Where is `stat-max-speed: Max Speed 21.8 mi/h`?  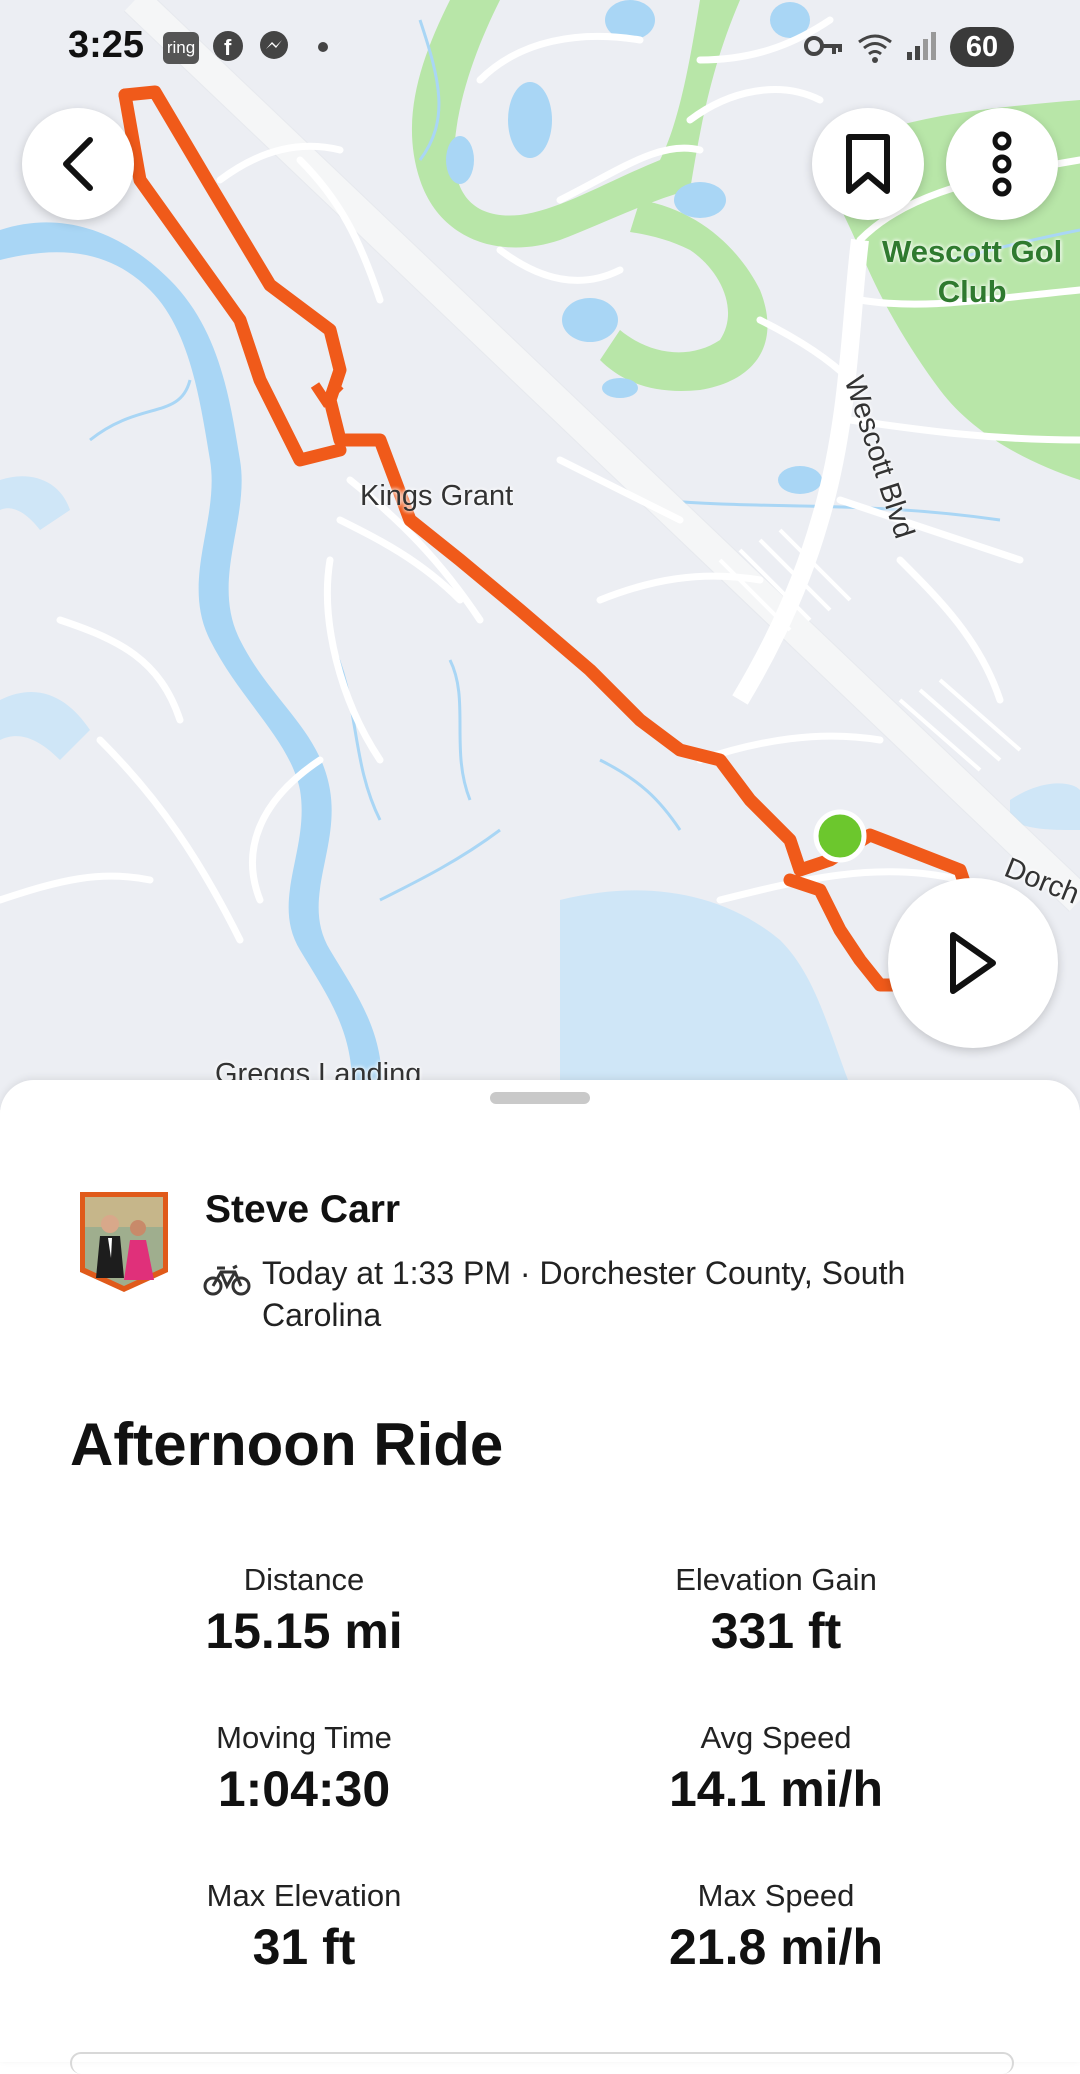 stat-max-speed: Max Speed 21.8 mi/h is located at coordinates (776, 1927).